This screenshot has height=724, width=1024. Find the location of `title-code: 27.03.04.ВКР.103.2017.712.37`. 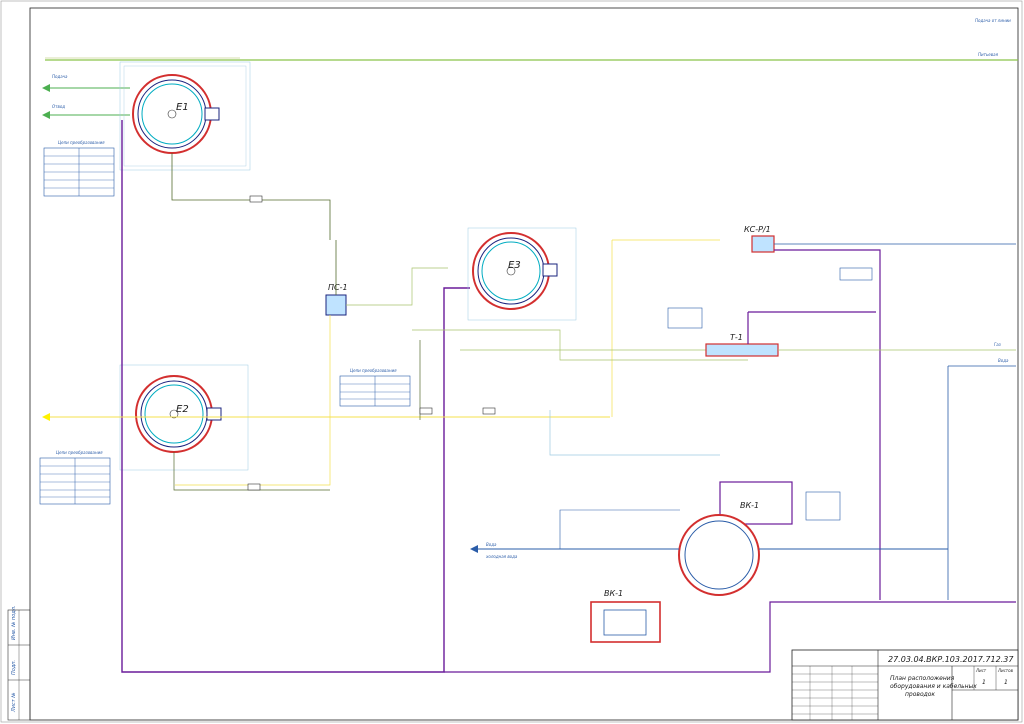

title-code: 27.03.04.ВКР.103.2017.712.37 is located at coordinates (951, 659).